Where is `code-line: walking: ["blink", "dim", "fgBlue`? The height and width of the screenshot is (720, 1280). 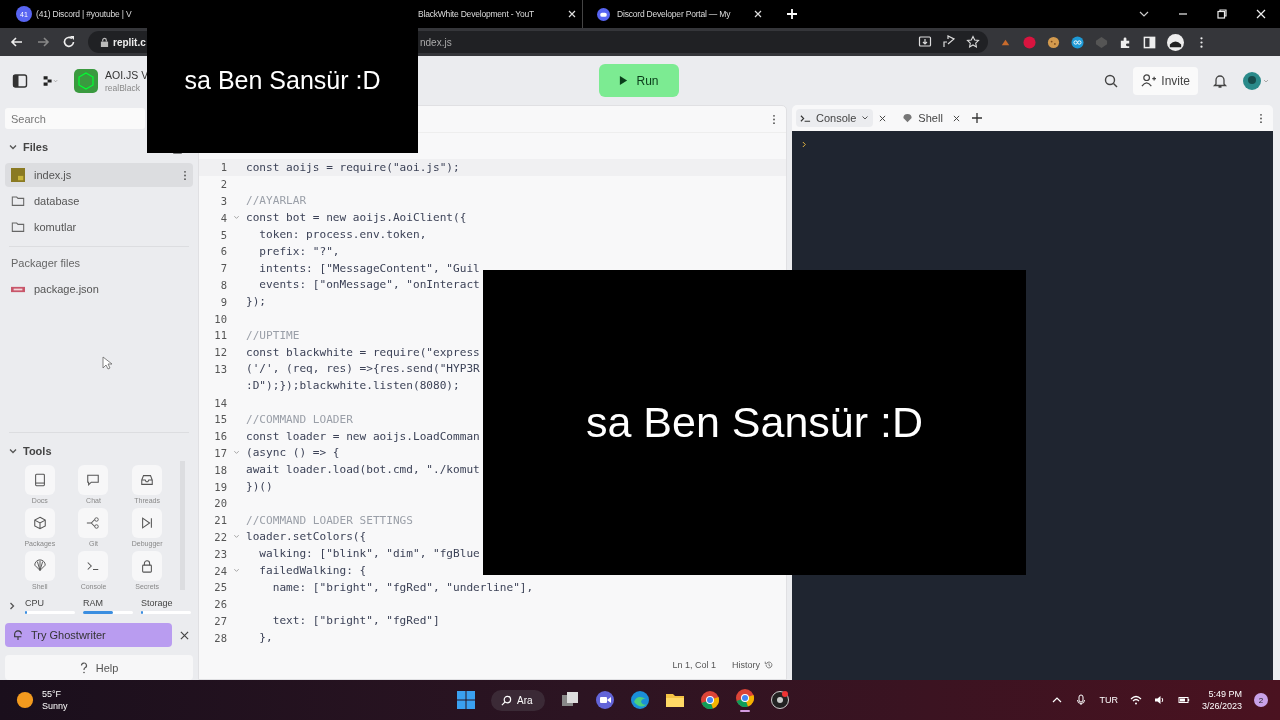
code-line: walking: ["blink", "dim", "fgBlue is located at coordinates (369, 554).